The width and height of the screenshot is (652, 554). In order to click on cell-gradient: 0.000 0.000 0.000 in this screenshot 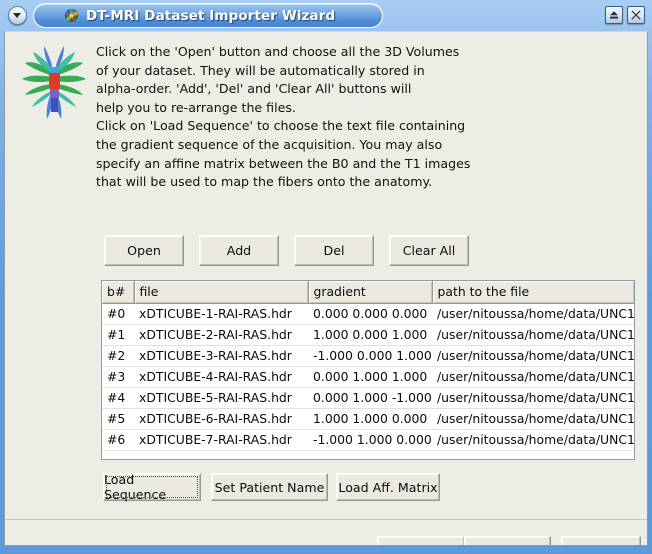, I will do `click(370, 314)`.